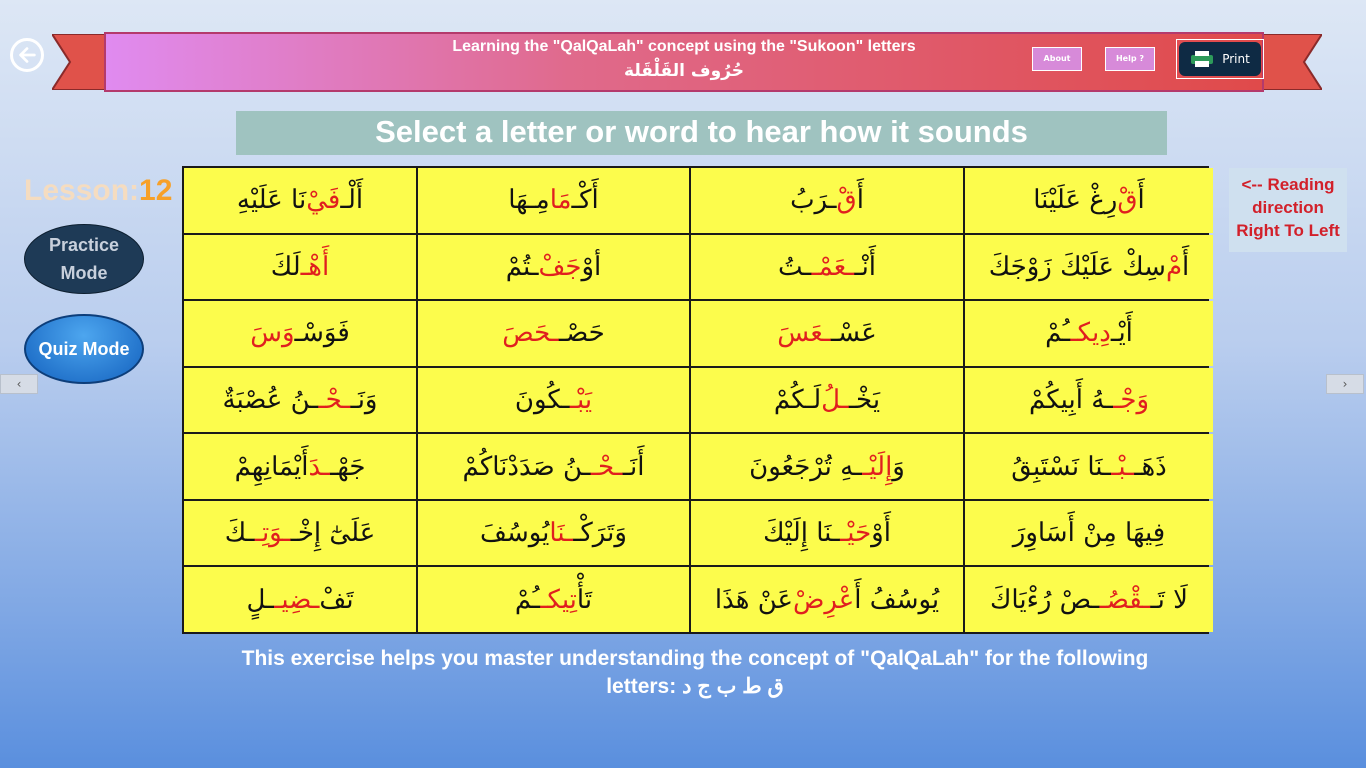 This screenshot has width=1366, height=768. I want to click on word-cell: لَا تَـ ـقْصُـ ـصْ رُءْيَاكَ, so click(1089, 599).